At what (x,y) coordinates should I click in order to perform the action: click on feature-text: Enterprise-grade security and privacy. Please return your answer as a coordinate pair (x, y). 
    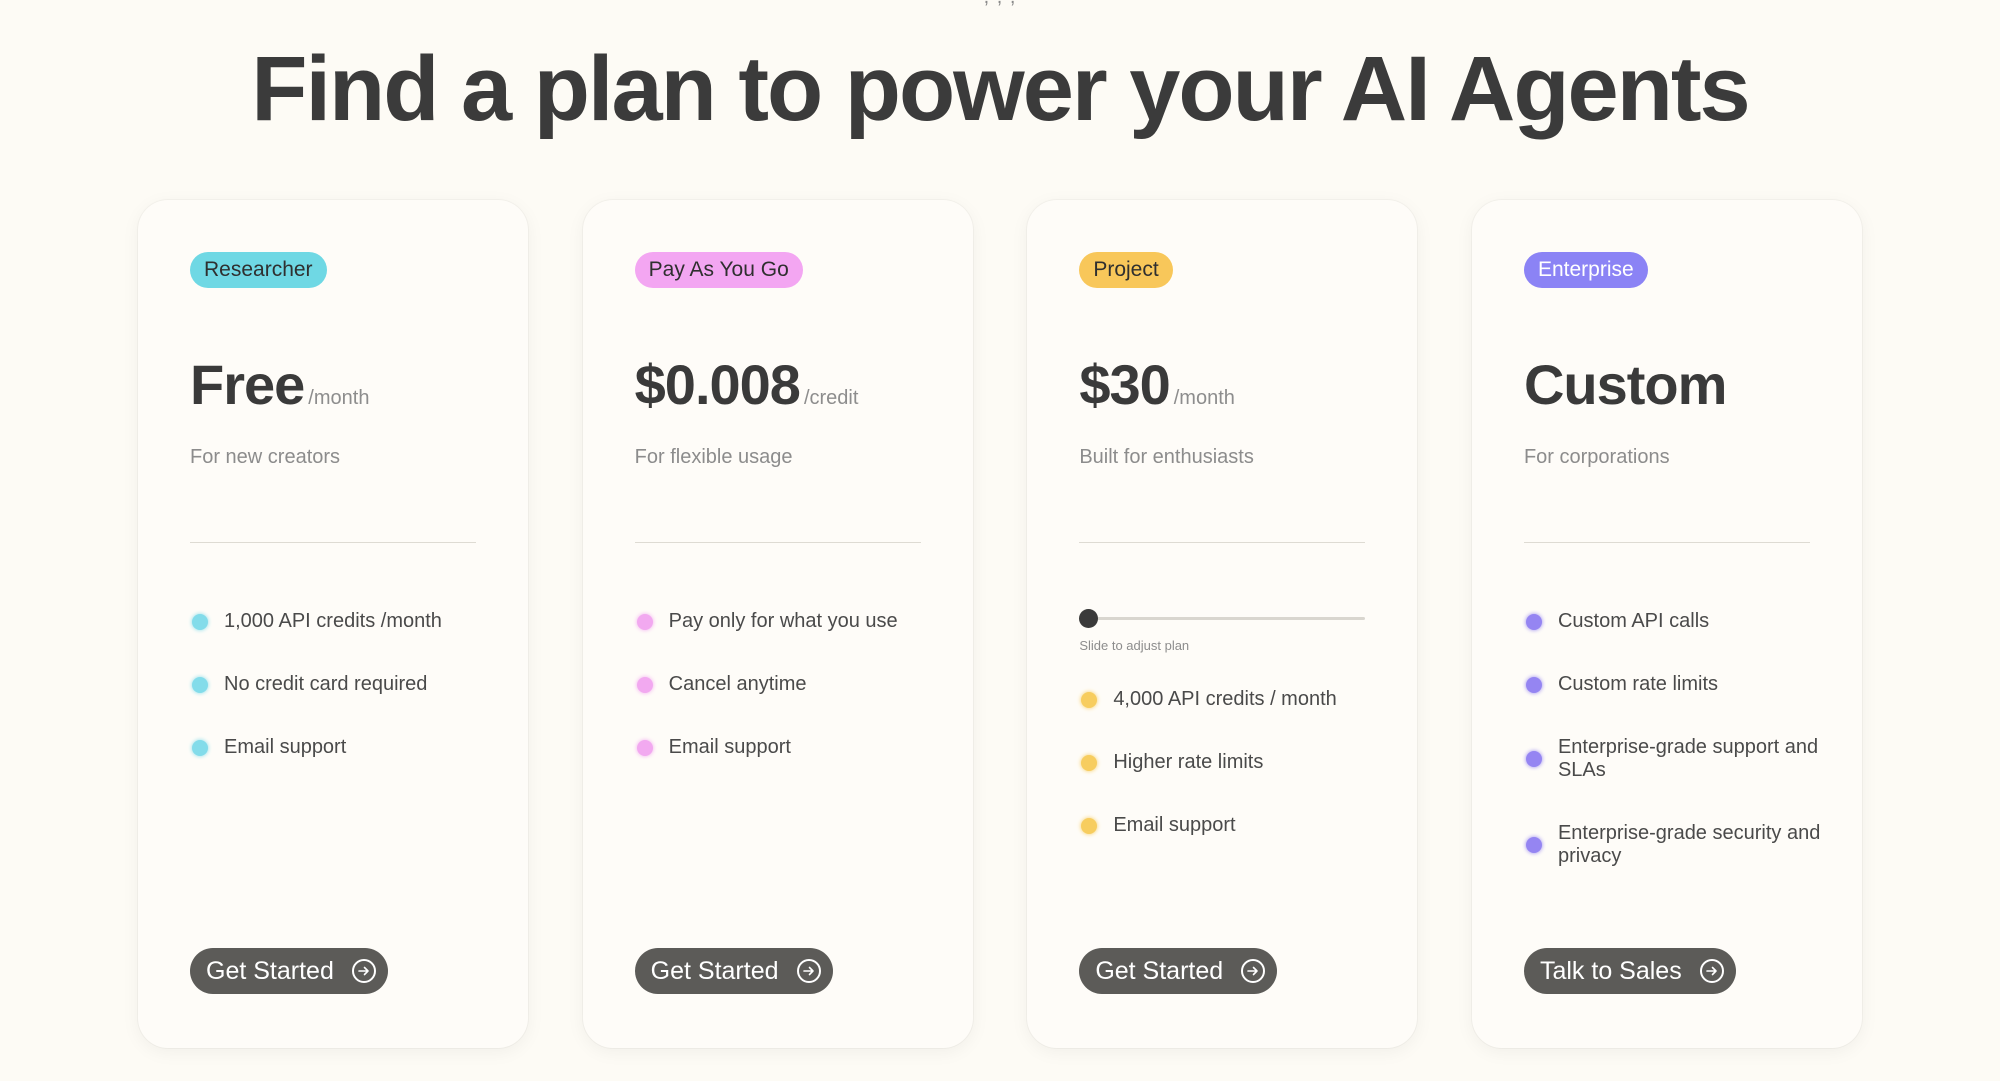
    Looking at the image, I should click on (1689, 844).